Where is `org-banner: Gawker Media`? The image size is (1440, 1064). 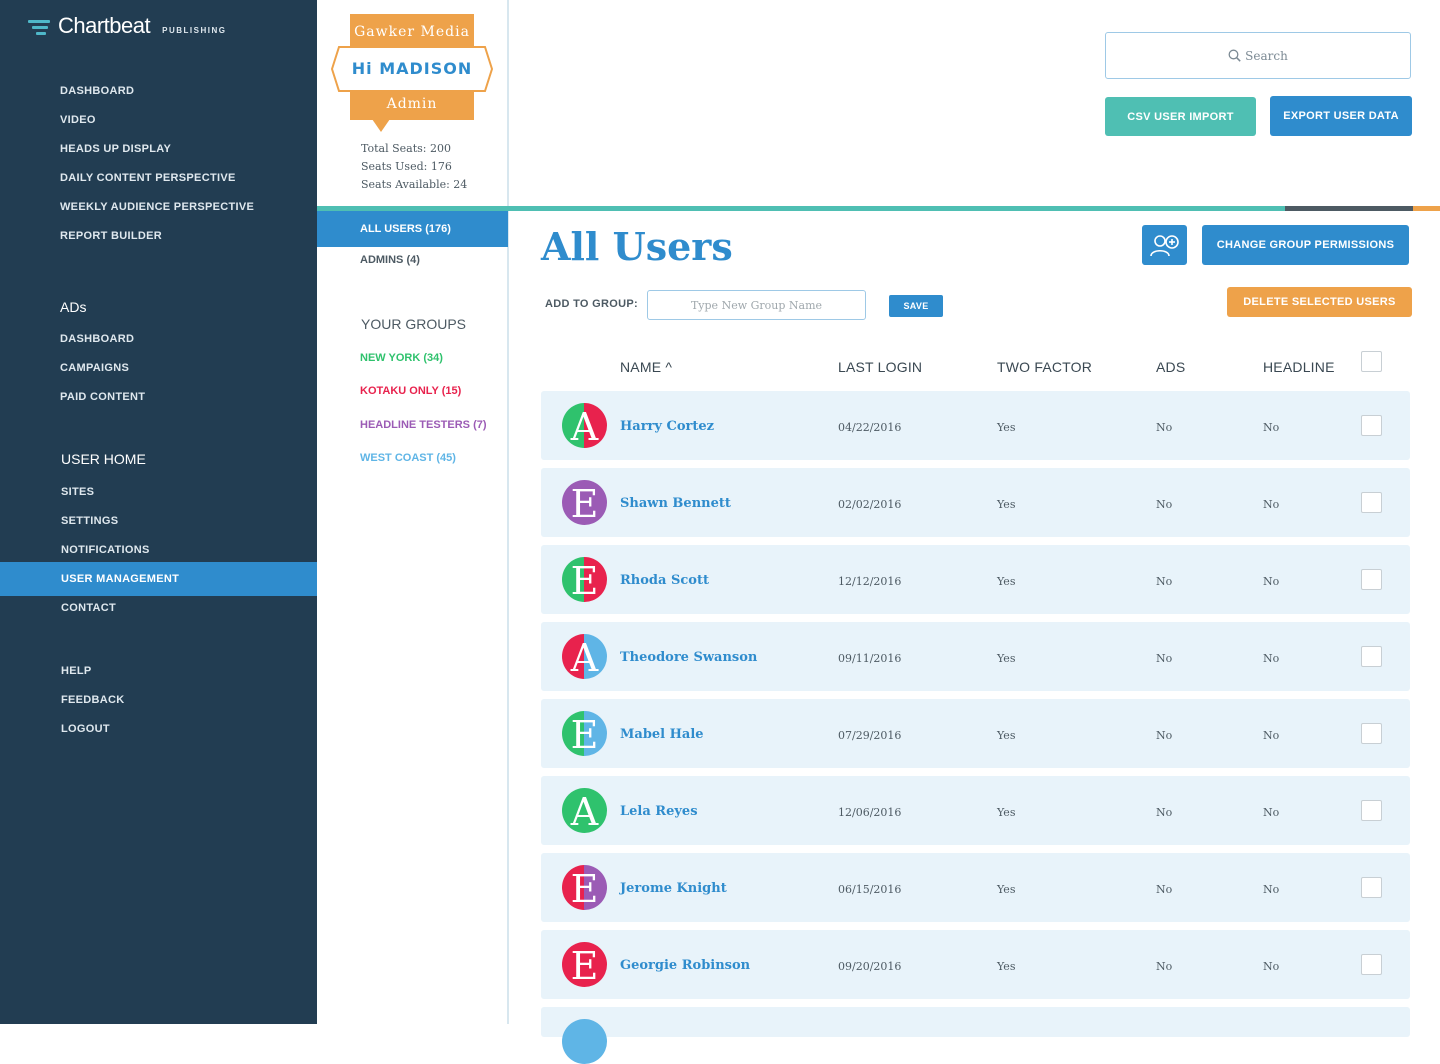
org-banner: Gawker Media is located at coordinates (412, 32).